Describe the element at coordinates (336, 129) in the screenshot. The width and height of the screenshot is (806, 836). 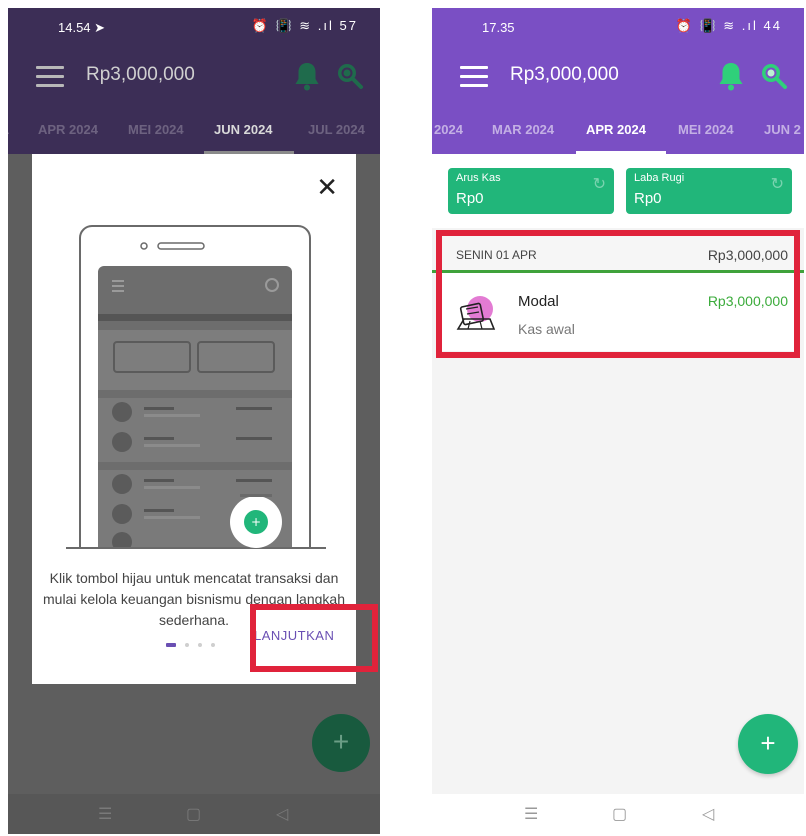
I see `tab-month: JUL 2024` at that location.